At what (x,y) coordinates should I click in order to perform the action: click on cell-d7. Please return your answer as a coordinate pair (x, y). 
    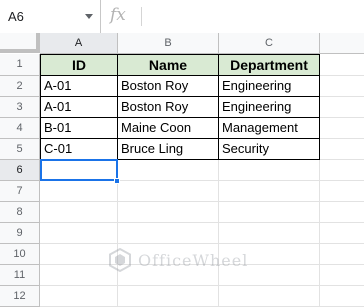
    Looking at the image, I should click on (342, 191).